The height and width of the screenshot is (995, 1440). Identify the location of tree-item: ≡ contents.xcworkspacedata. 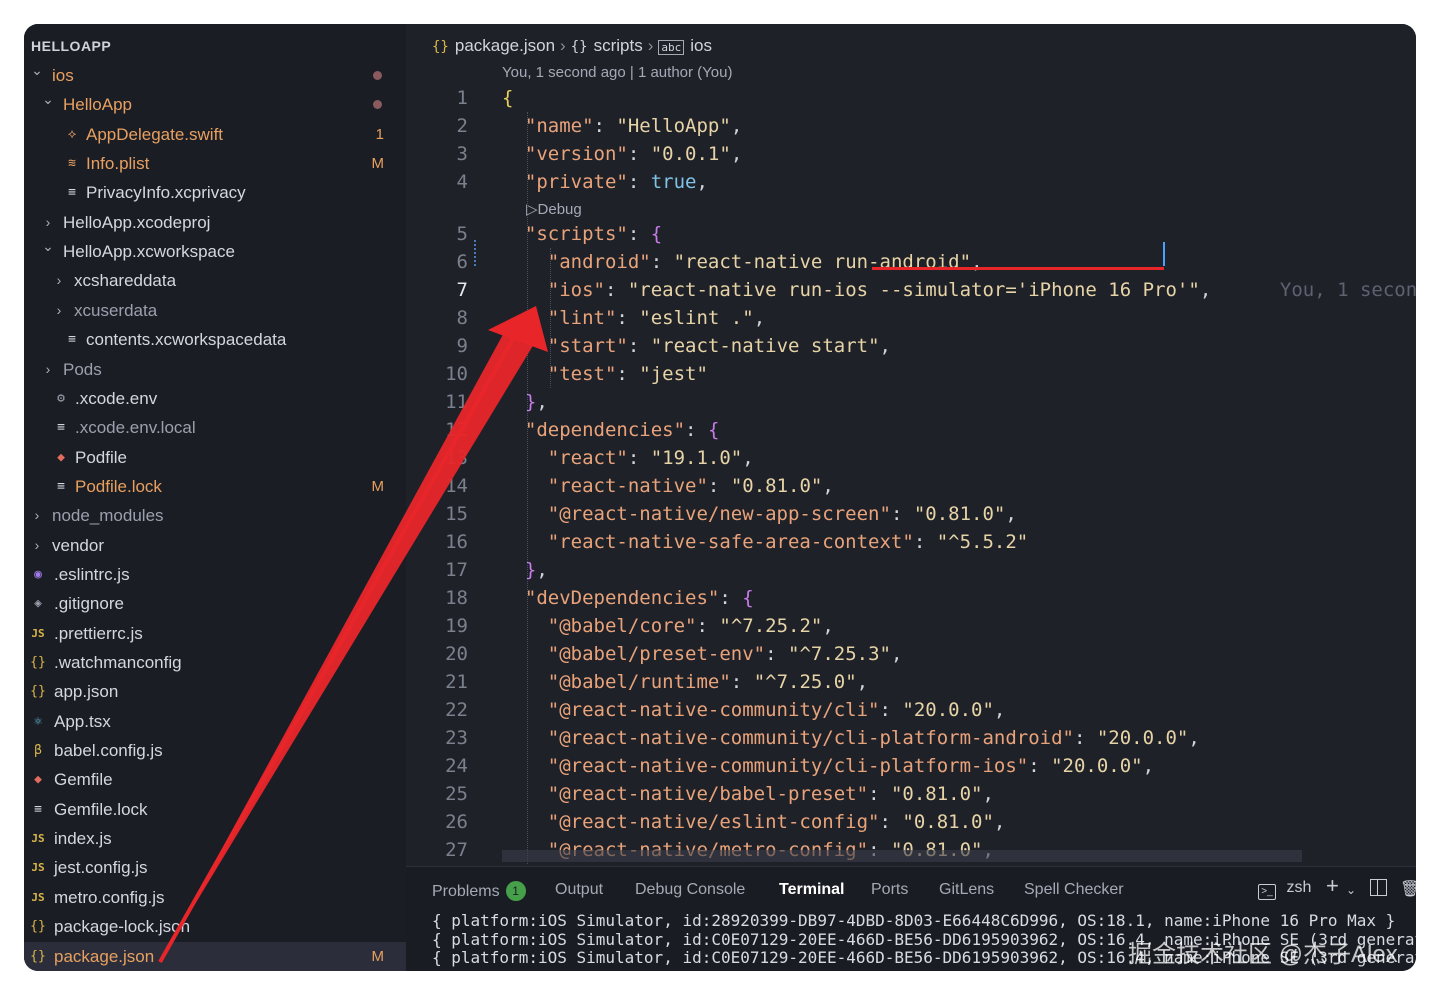
(215, 339).